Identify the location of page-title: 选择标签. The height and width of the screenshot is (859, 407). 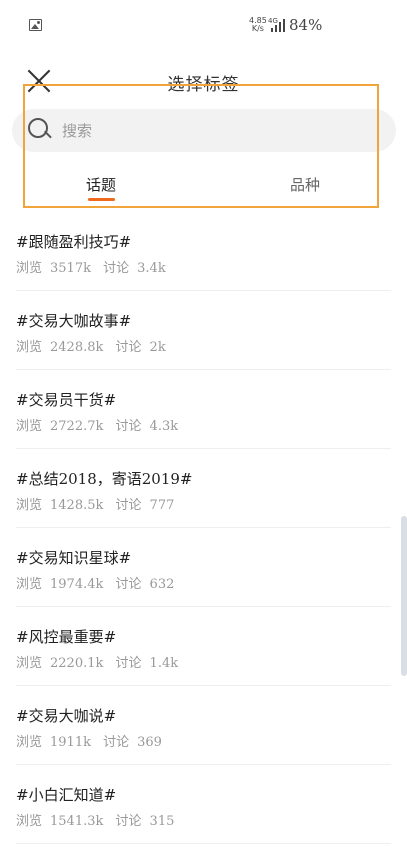
(203, 85).